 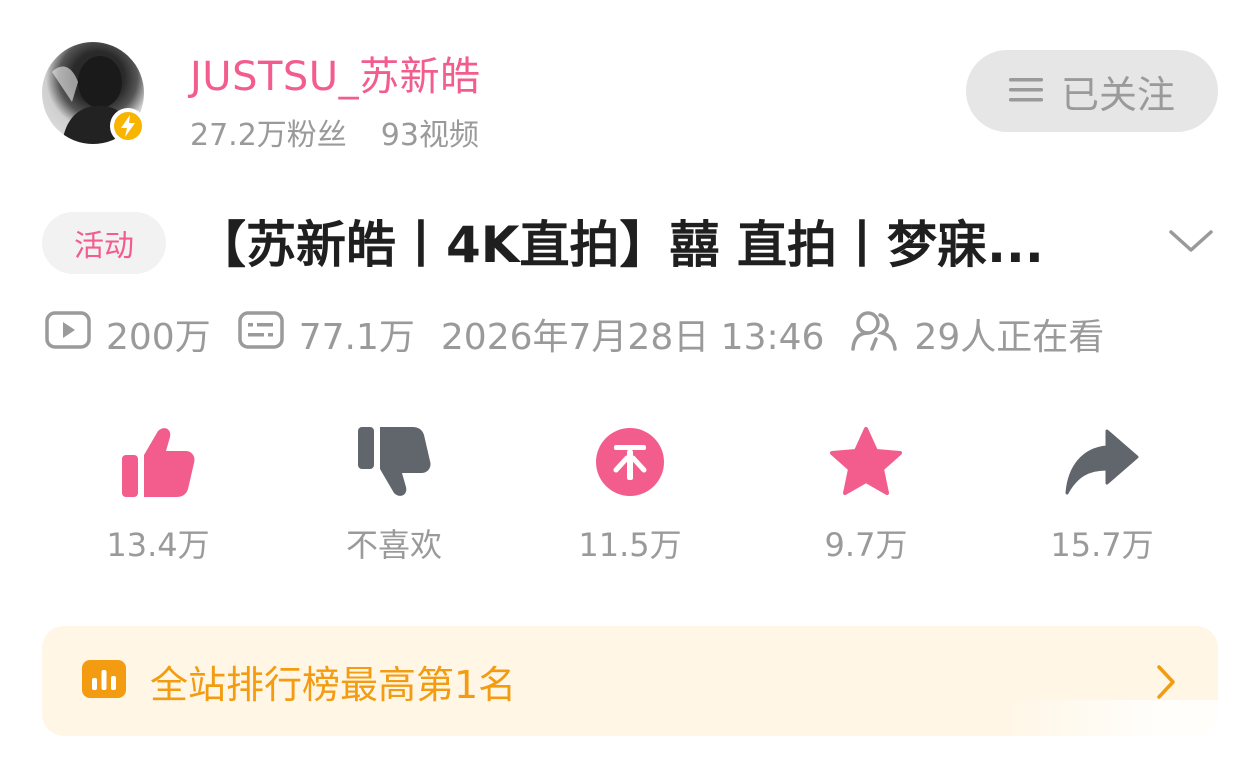 What do you see at coordinates (356, 337) in the screenshot?
I see `danmaku-value: 77.1万` at bounding box center [356, 337].